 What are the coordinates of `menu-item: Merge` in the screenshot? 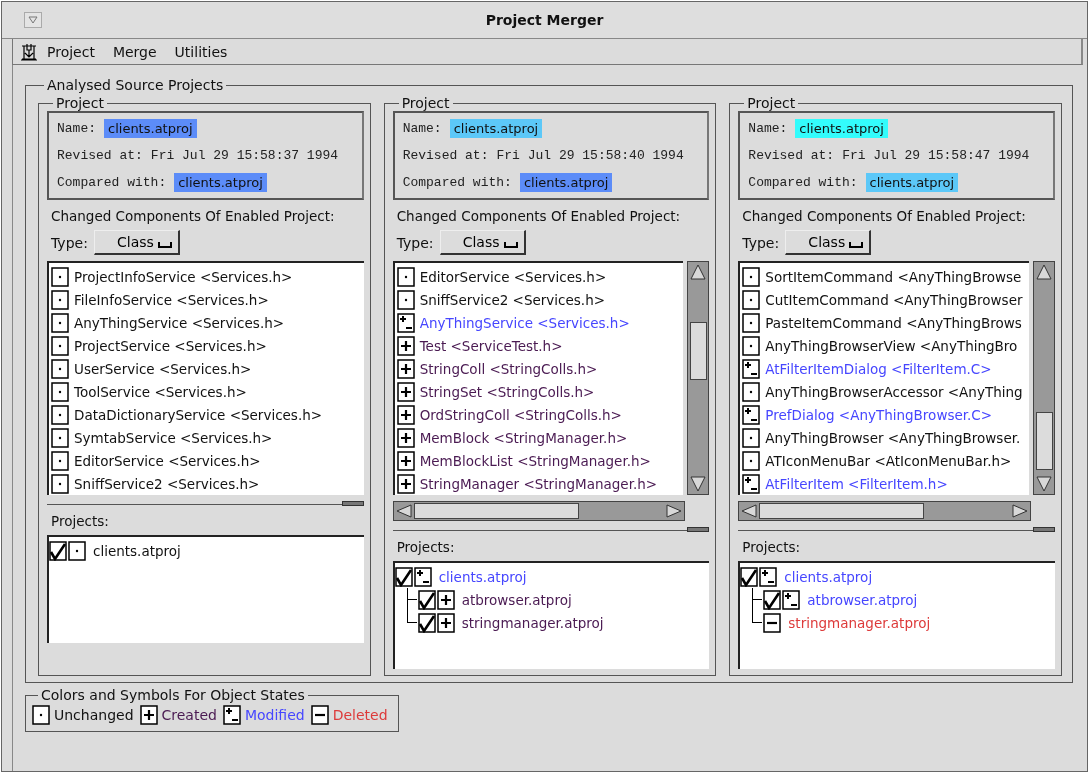 It's located at (134, 51).